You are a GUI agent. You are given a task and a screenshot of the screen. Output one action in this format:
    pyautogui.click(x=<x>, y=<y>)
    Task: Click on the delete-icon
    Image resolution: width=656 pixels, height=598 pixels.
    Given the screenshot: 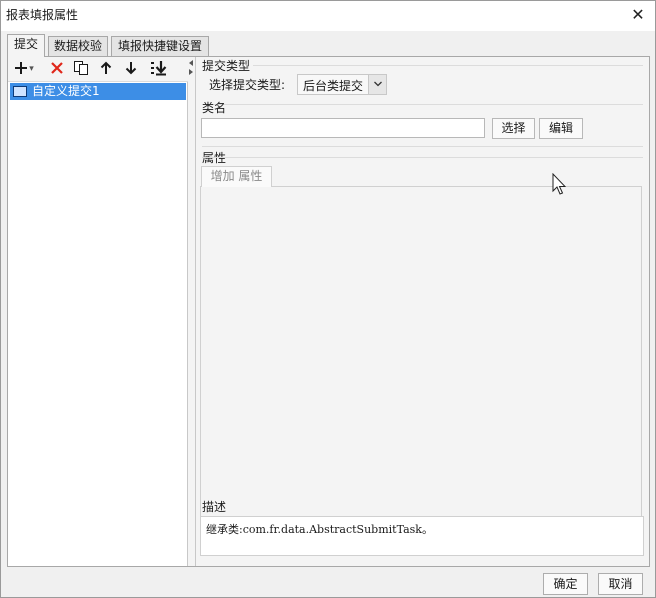 What is the action you would take?
    pyautogui.click(x=57, y=69)
    